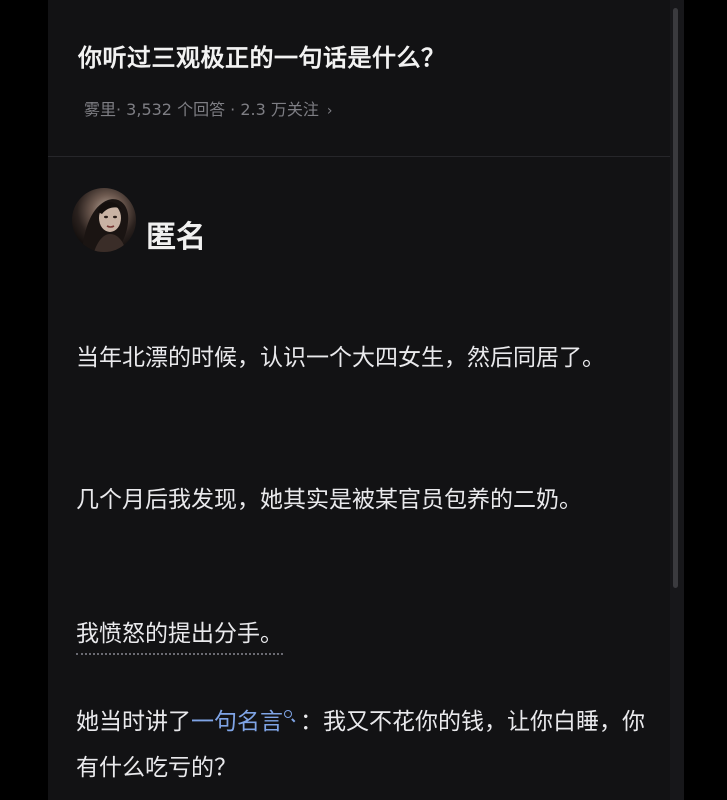 Image resolution: width=727 pixels, height=800 pixels. What do you see at coordinates (289, 715) in the screenshot?
I see `search-icon` at bounding box center [289, 715].